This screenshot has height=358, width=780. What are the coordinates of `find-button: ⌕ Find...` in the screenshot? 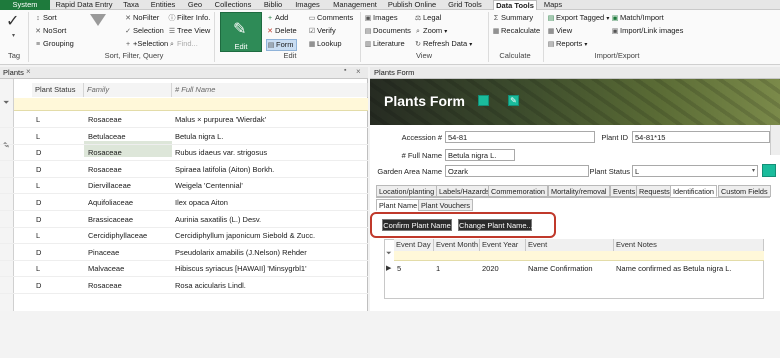 It's located at (183, 44).